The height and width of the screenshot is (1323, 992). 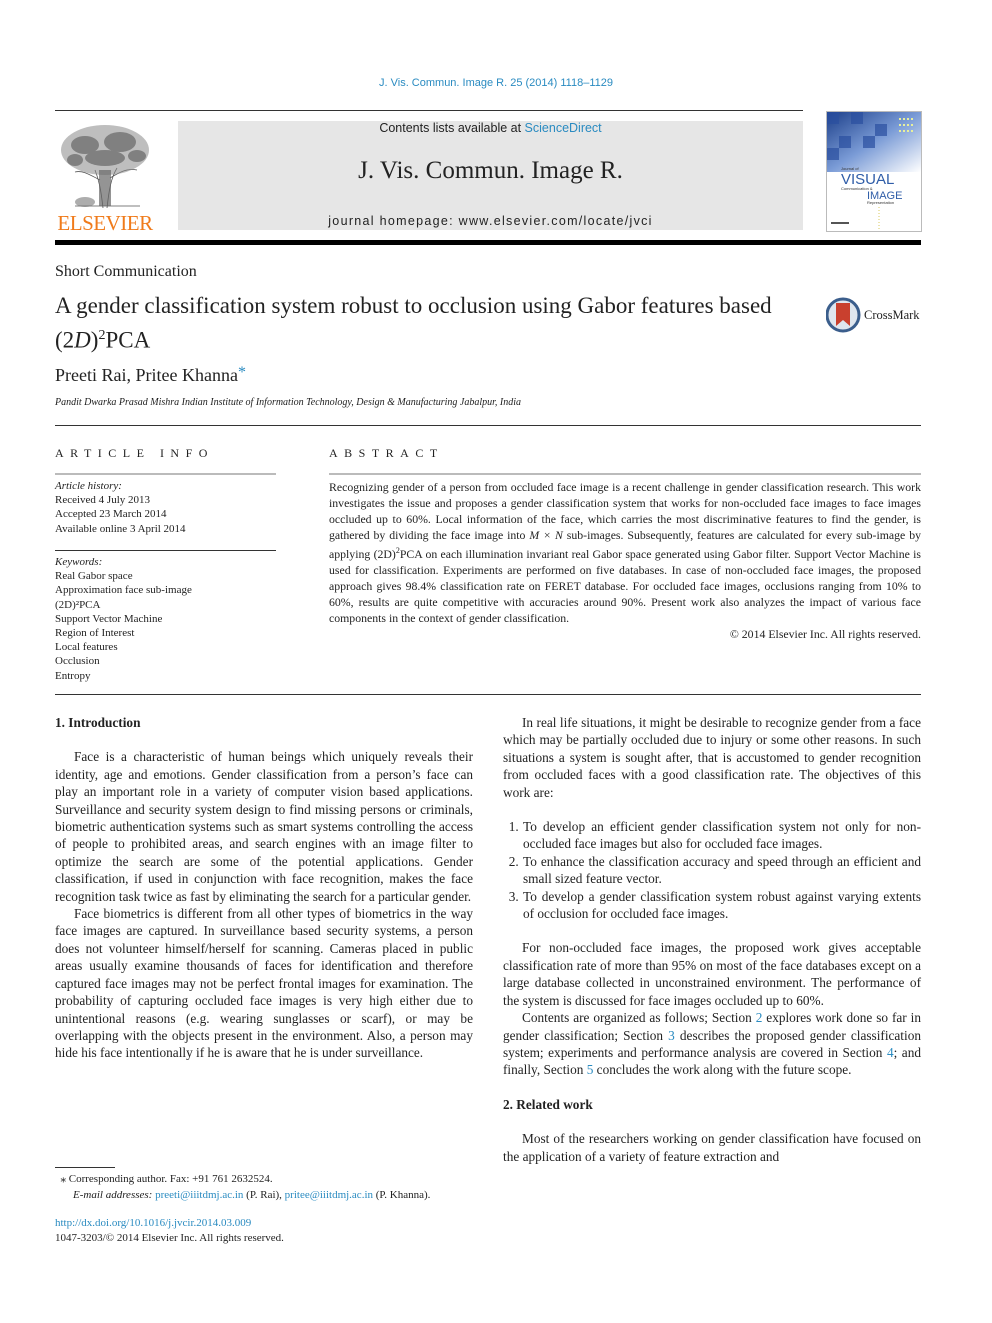 I want to click on footnote-star: ⁎, so click(x=63, y=1179).